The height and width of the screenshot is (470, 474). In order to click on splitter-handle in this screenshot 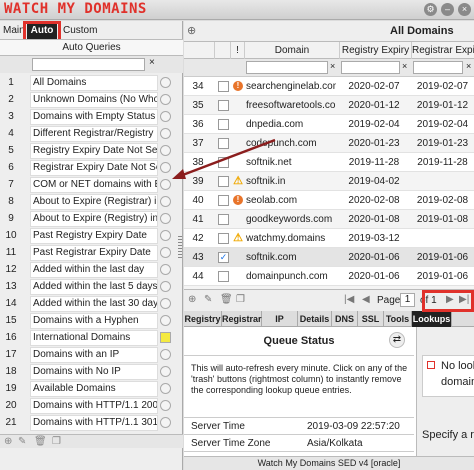, I will do `click(180, 247)`.